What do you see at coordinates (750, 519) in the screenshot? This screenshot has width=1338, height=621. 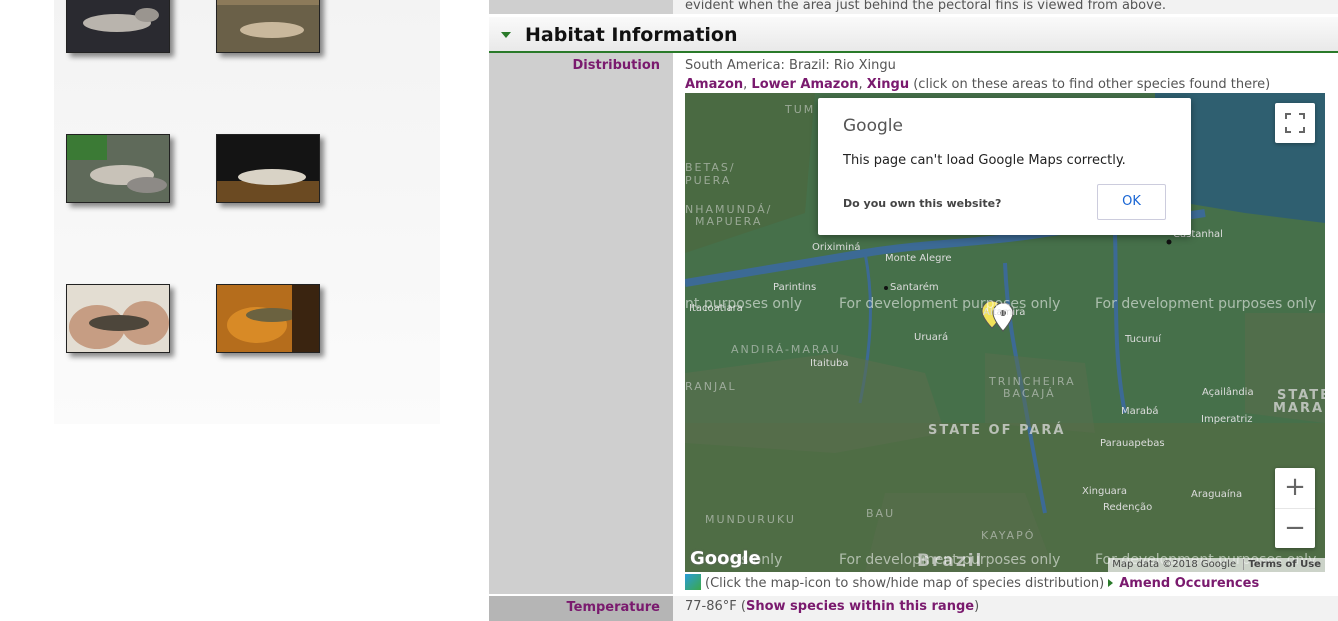 I see `map-region-label: MUNDURUKU` at bounding box center [750, 519].